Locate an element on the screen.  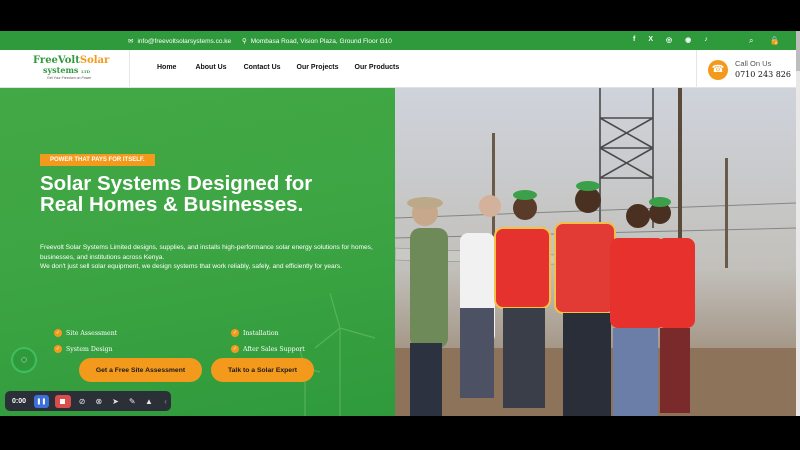
call-label: Call On Us is located at coordinates (753, 63).